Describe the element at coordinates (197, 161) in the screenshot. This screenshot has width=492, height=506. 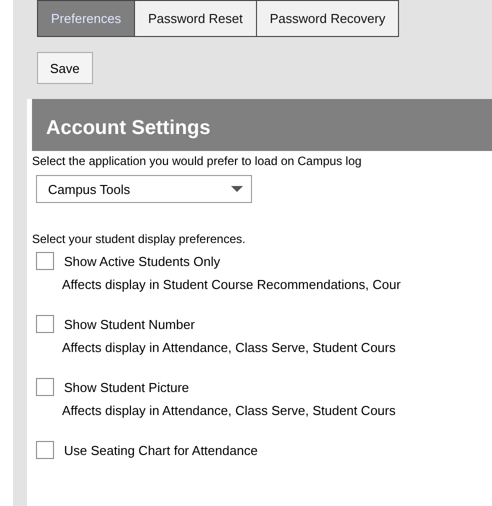
I see `prompt-text: Select the application you would prefer to load on Campus log` at that location.